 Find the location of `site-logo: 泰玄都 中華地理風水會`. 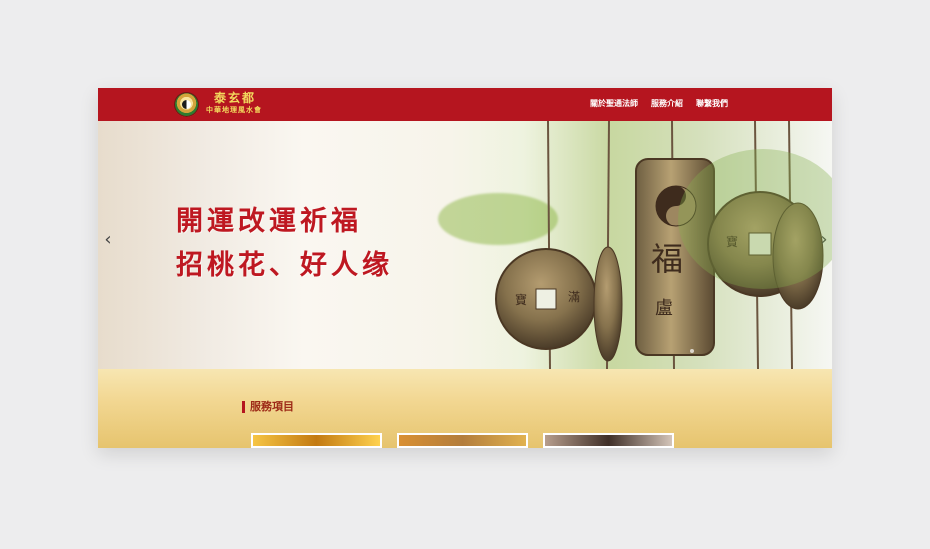

site-logo: 泰玄都 中華地理風水會 is located at coordinates (222, 105).